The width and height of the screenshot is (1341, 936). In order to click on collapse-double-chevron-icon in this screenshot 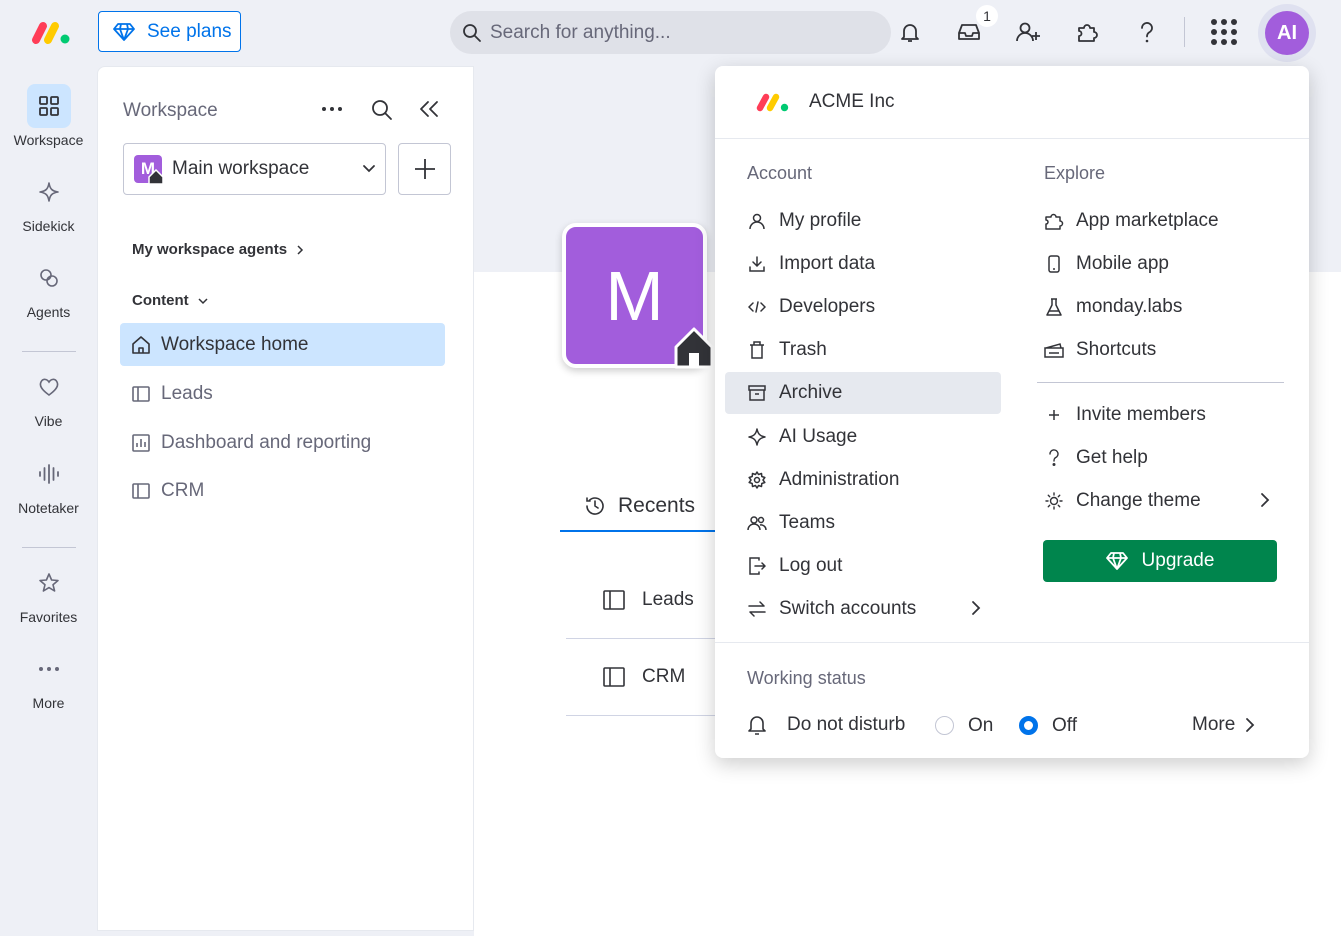, I will do `click(429, 109)`.